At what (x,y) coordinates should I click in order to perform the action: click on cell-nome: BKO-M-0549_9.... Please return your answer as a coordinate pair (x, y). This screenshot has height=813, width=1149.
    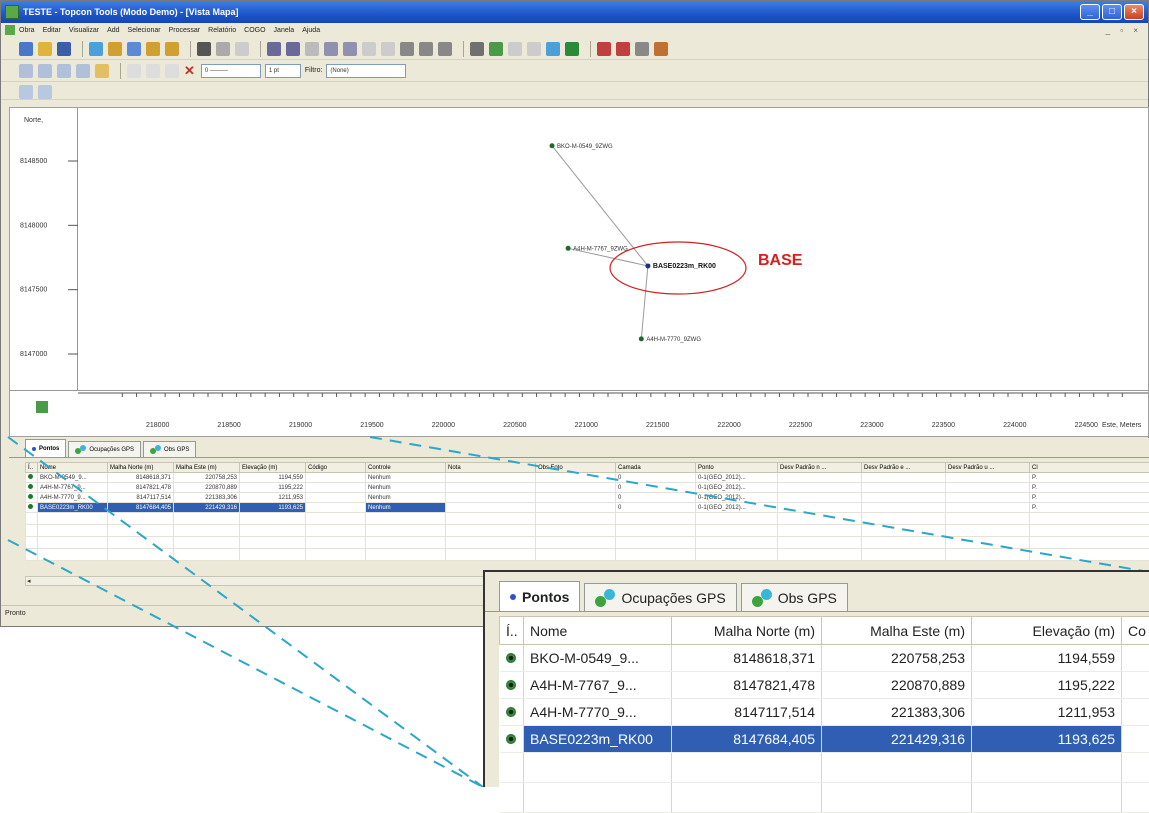
    Looking at the image, I should click on (598, 658).